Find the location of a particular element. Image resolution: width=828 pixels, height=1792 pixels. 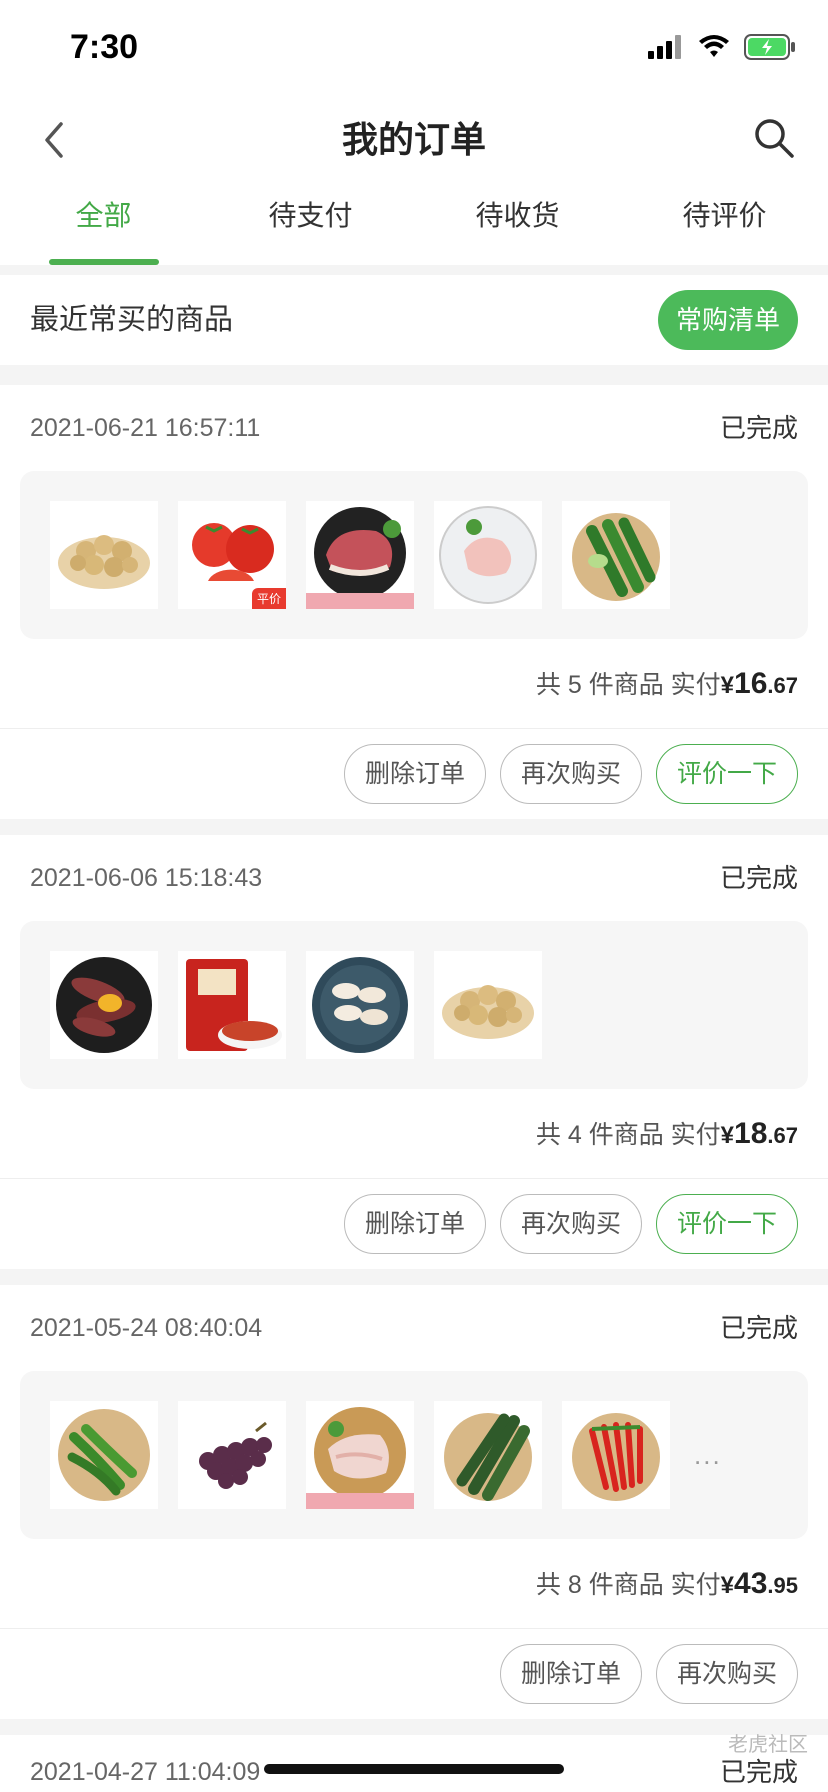

amount-decimal: .95 is located at coordinates (782, 1585).